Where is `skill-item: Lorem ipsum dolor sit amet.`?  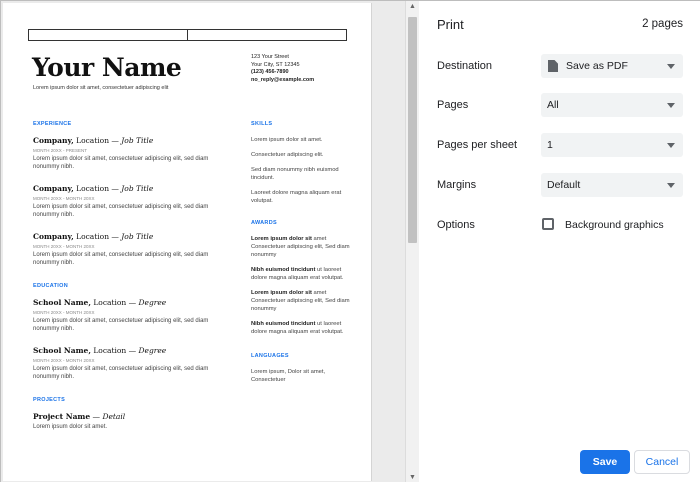 skill-item: Lorem ipsum dolor sit amet. is located at coordinates (287, 140).